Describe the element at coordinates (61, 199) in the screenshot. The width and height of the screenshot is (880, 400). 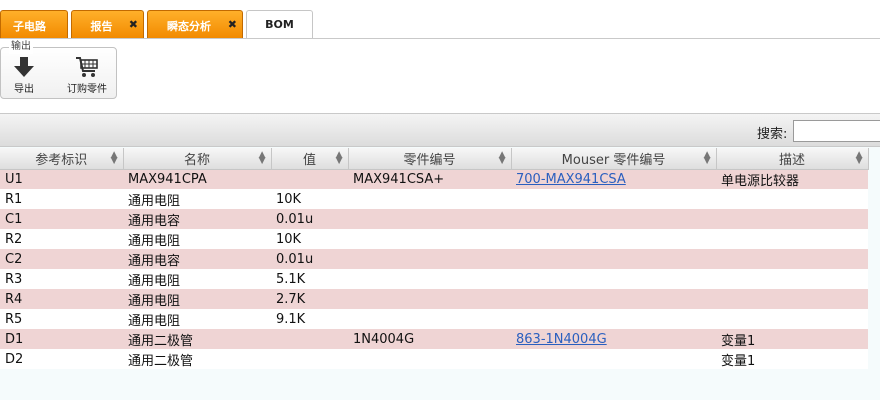
I see `cell-ref: R1` at that location.